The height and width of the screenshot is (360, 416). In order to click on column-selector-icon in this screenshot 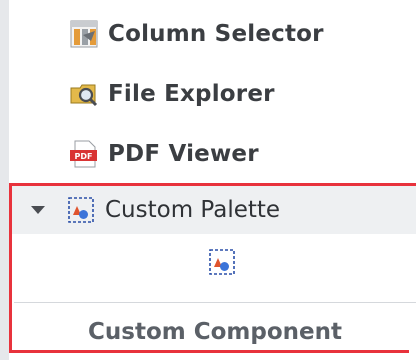, I will do `click(84, 34)`.